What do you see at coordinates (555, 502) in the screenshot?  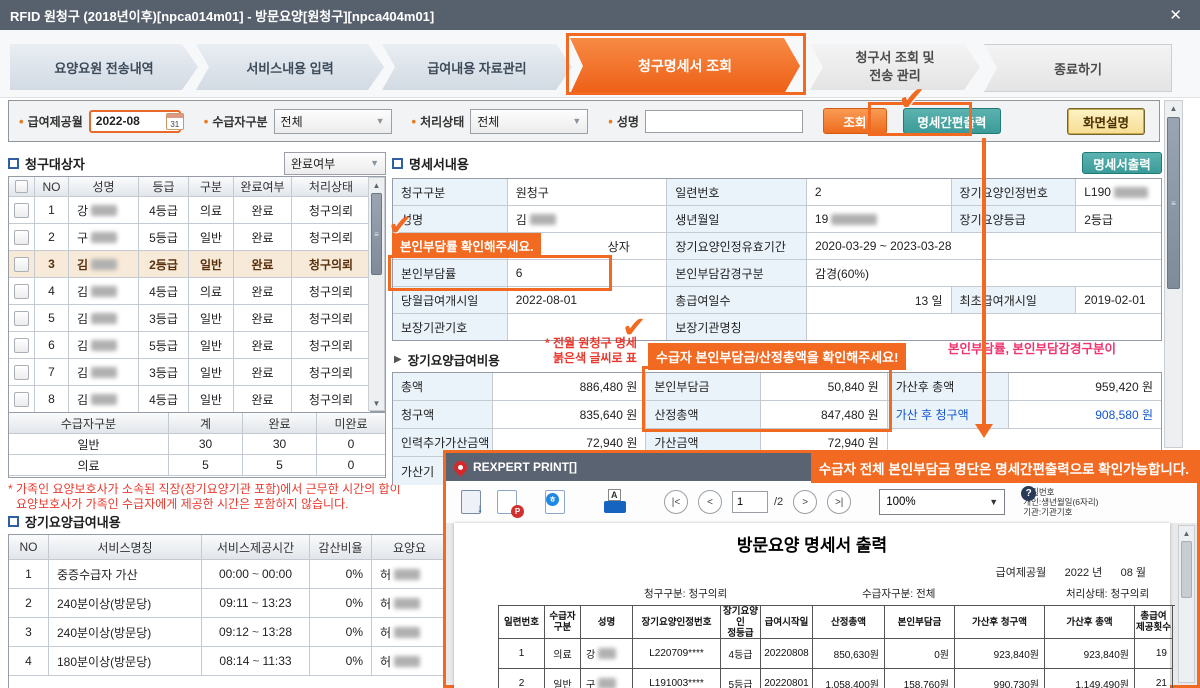 I see `hwp-export-icon: ㅎ` at bounding box center [555, 502].